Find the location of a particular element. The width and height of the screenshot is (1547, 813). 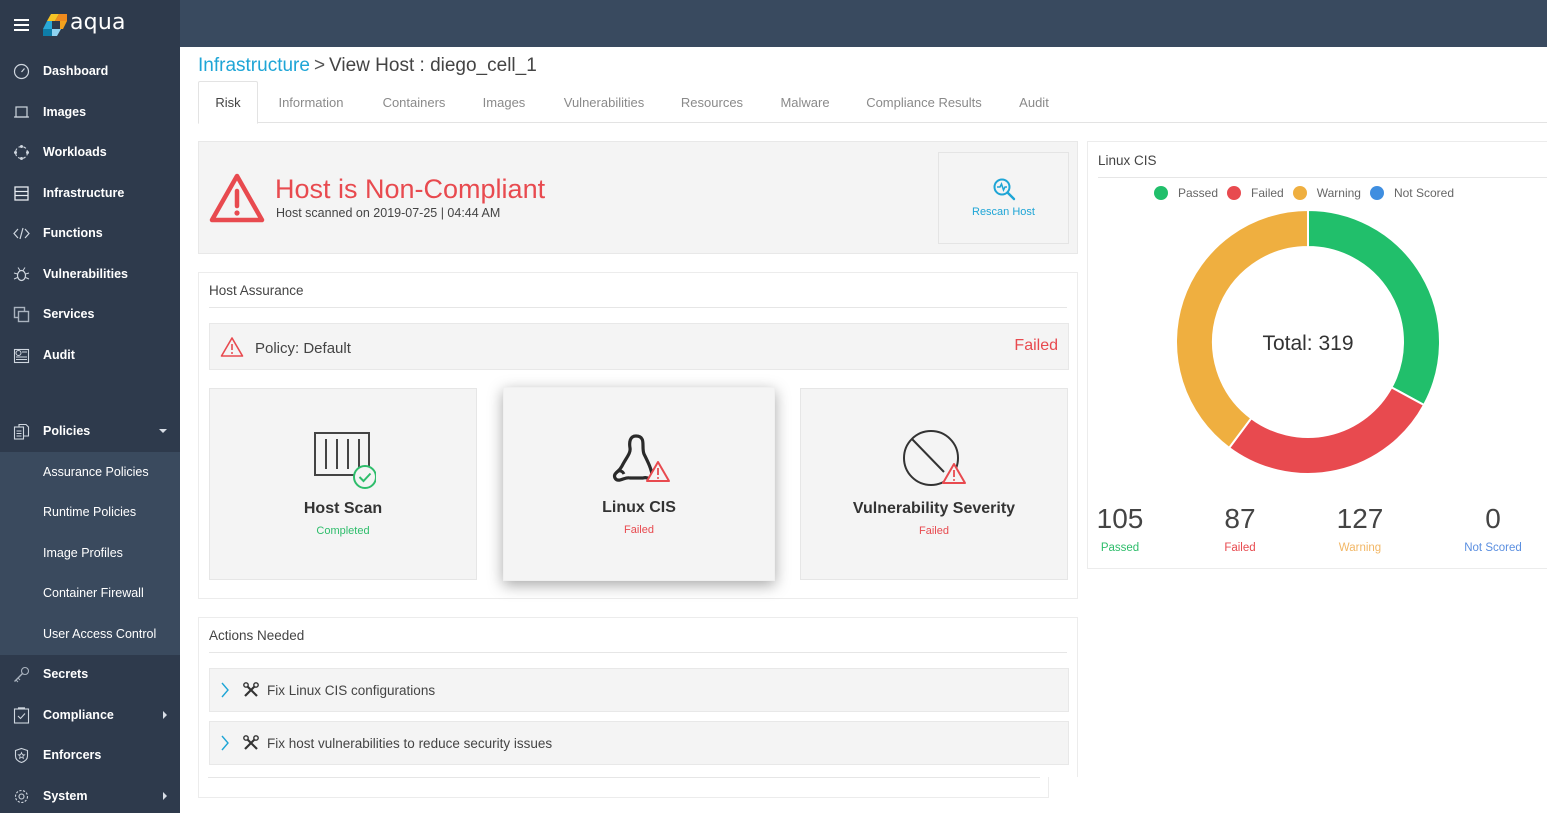

tab-containers: Containers is located at coordinates (414, 102).